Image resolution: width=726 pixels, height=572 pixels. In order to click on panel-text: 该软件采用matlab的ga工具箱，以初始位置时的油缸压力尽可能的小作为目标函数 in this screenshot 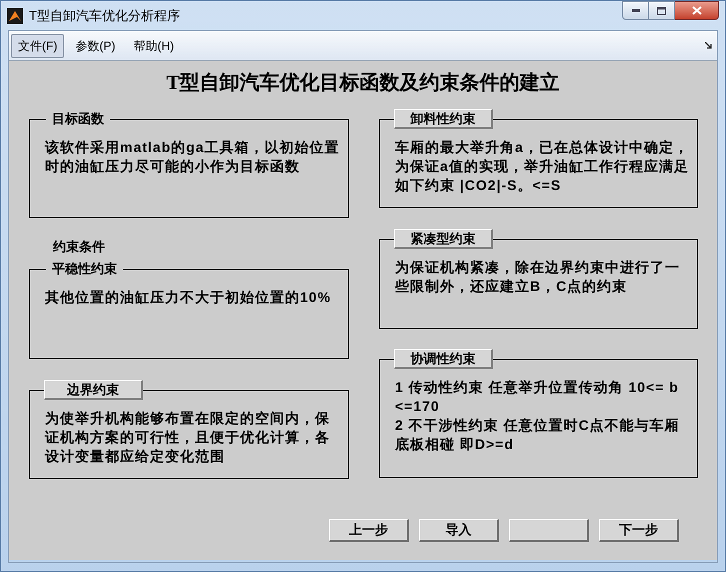, I will do `click(192, 157)`.